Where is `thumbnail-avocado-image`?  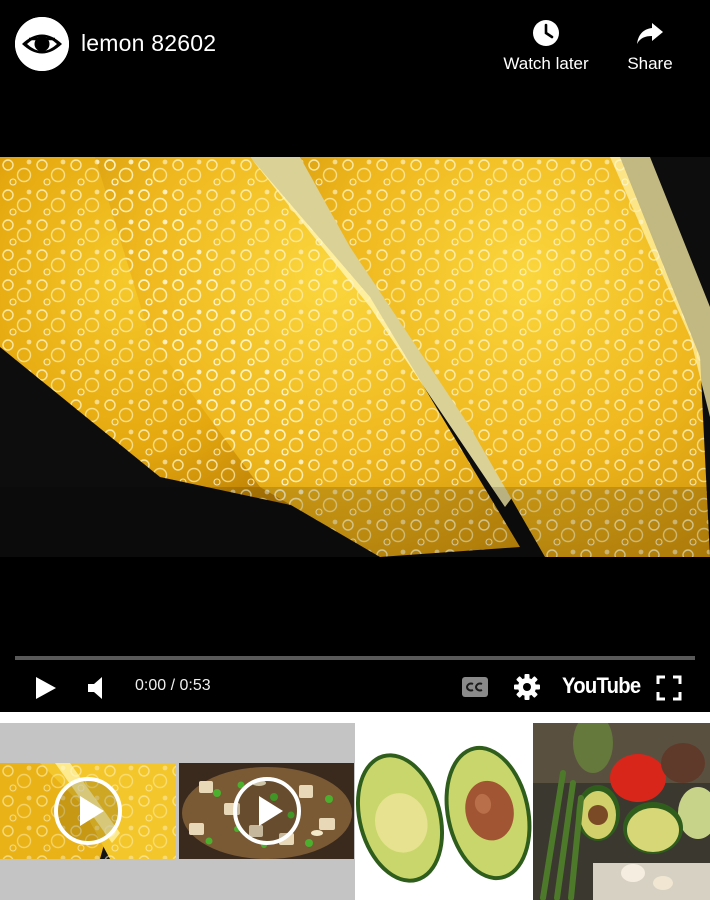 thumbnail-avocado-image is located at coordinates (444, 811).